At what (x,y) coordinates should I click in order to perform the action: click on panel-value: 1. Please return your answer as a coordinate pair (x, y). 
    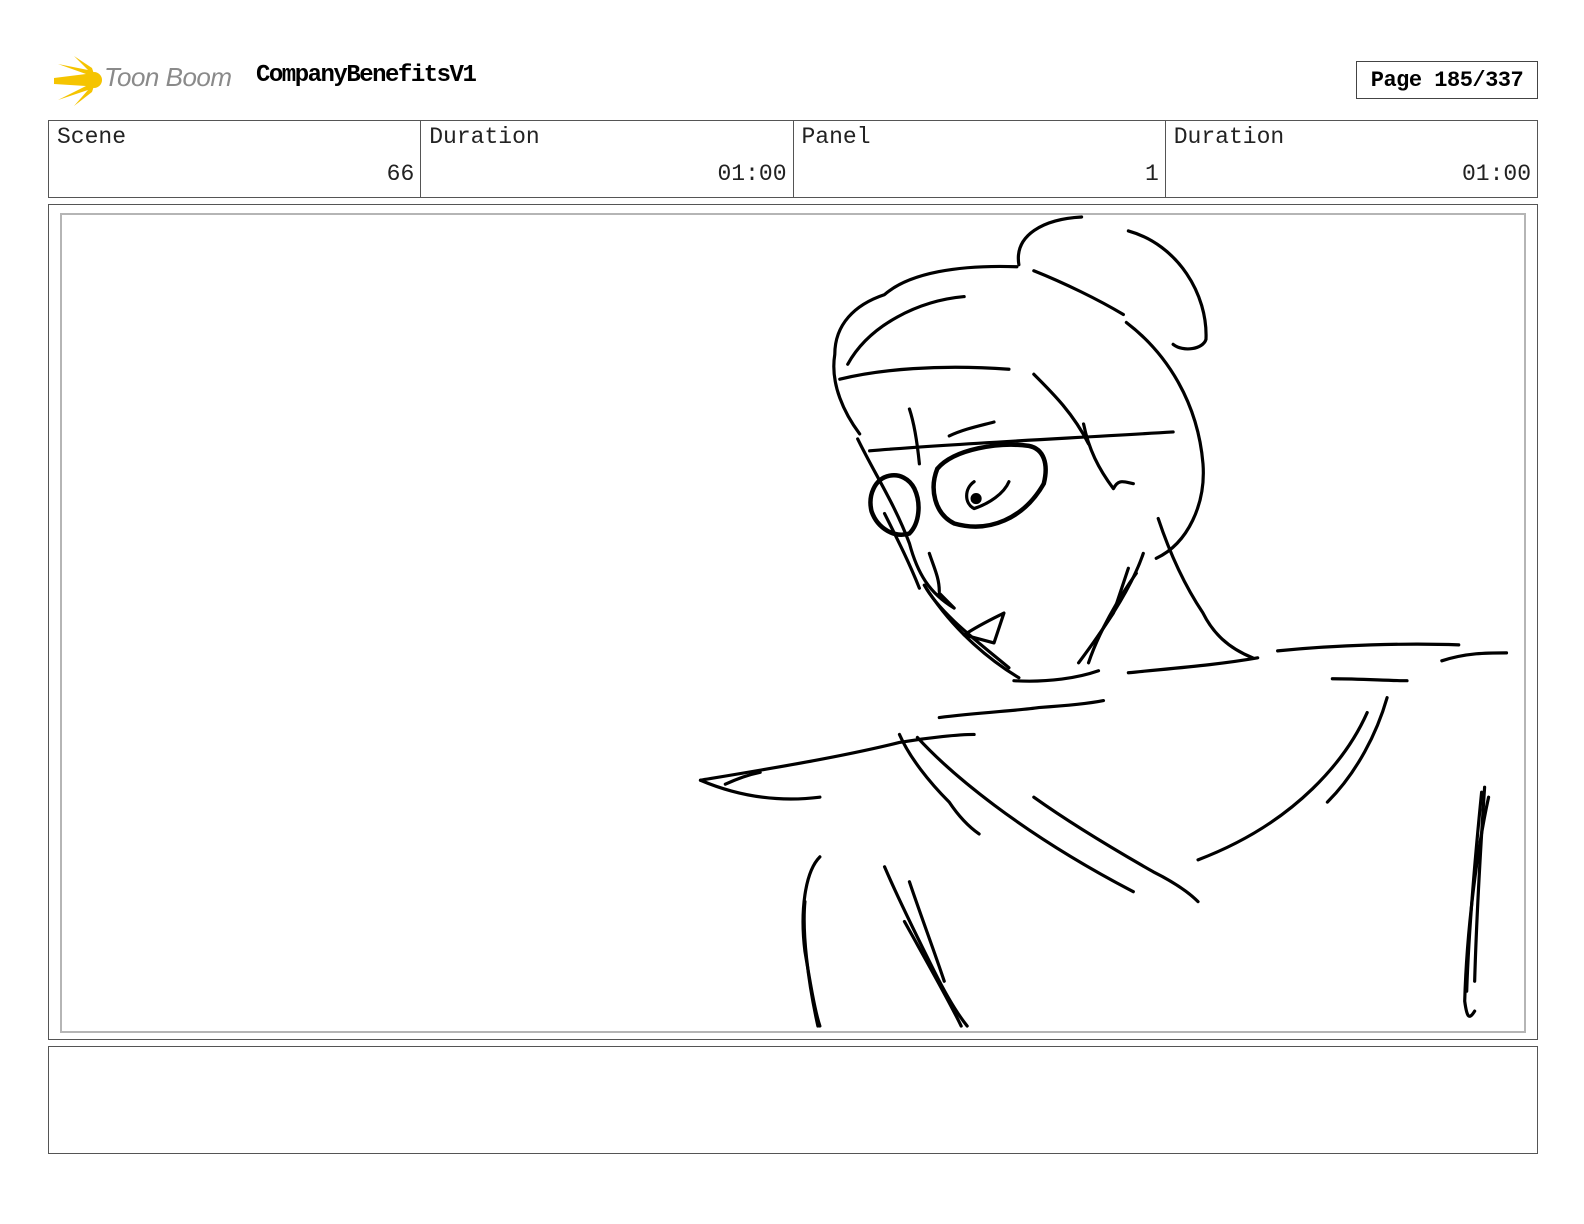
    Looking at the image, I should click on (1151, 174).